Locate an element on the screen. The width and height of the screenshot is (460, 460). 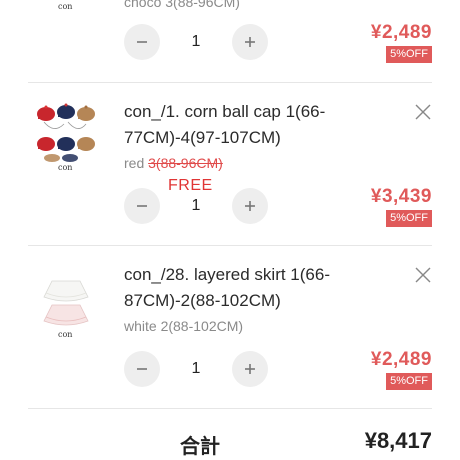
free-label: FREE is located at coordinates (190, 185).